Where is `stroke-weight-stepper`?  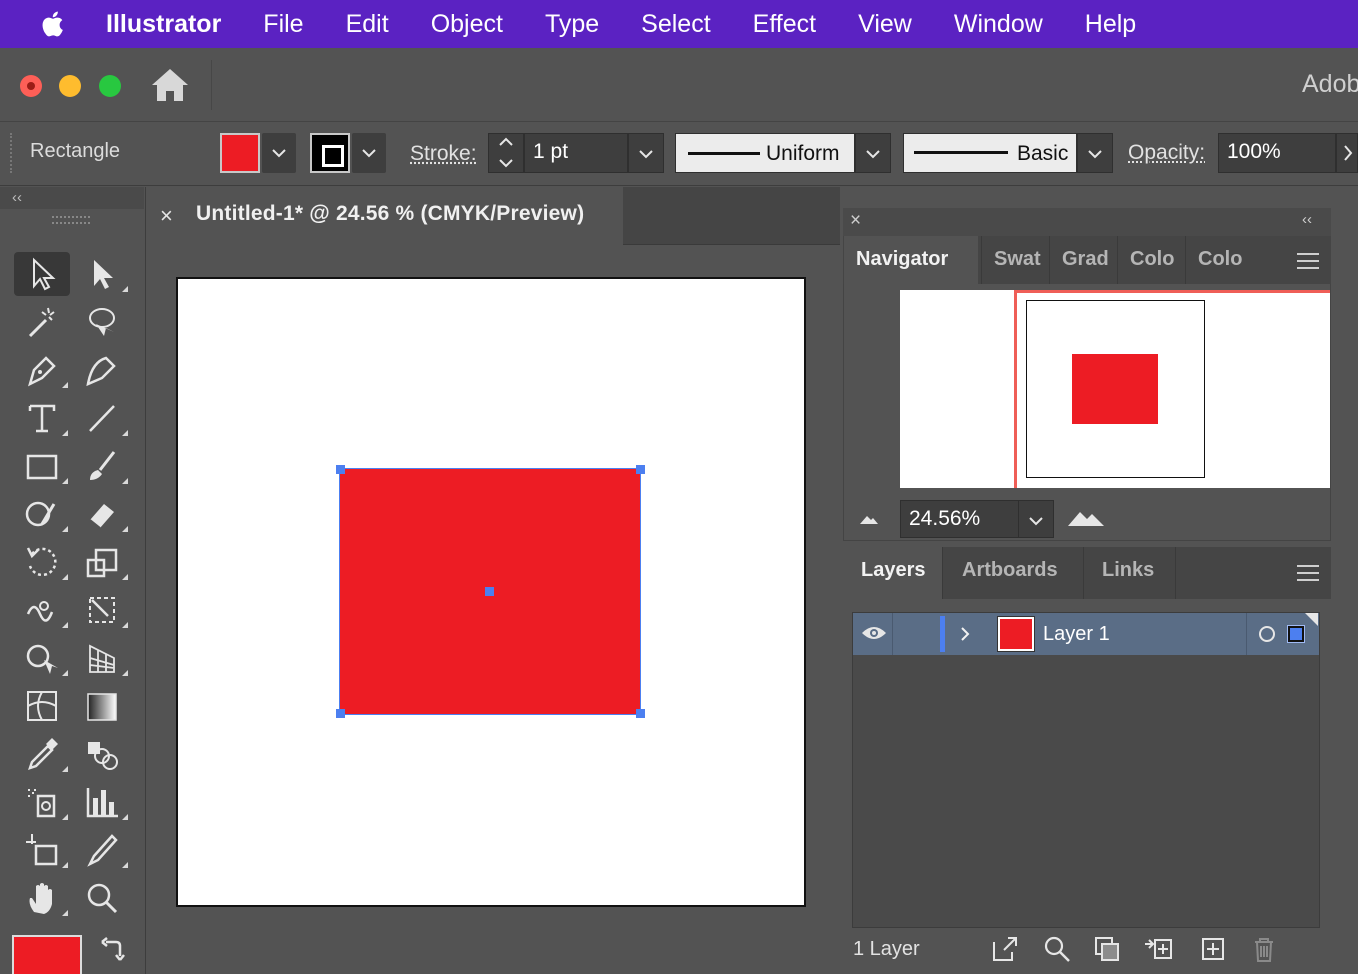 stroke-weight-stepper is located at coordinates (506, 153).